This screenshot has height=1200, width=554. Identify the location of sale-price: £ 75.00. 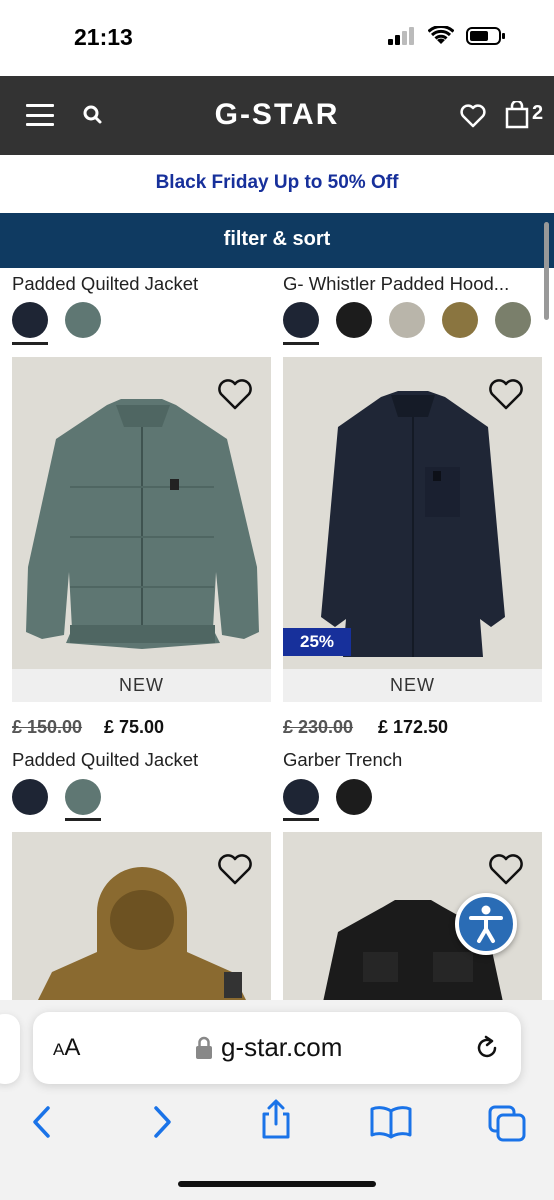
(134, 727).